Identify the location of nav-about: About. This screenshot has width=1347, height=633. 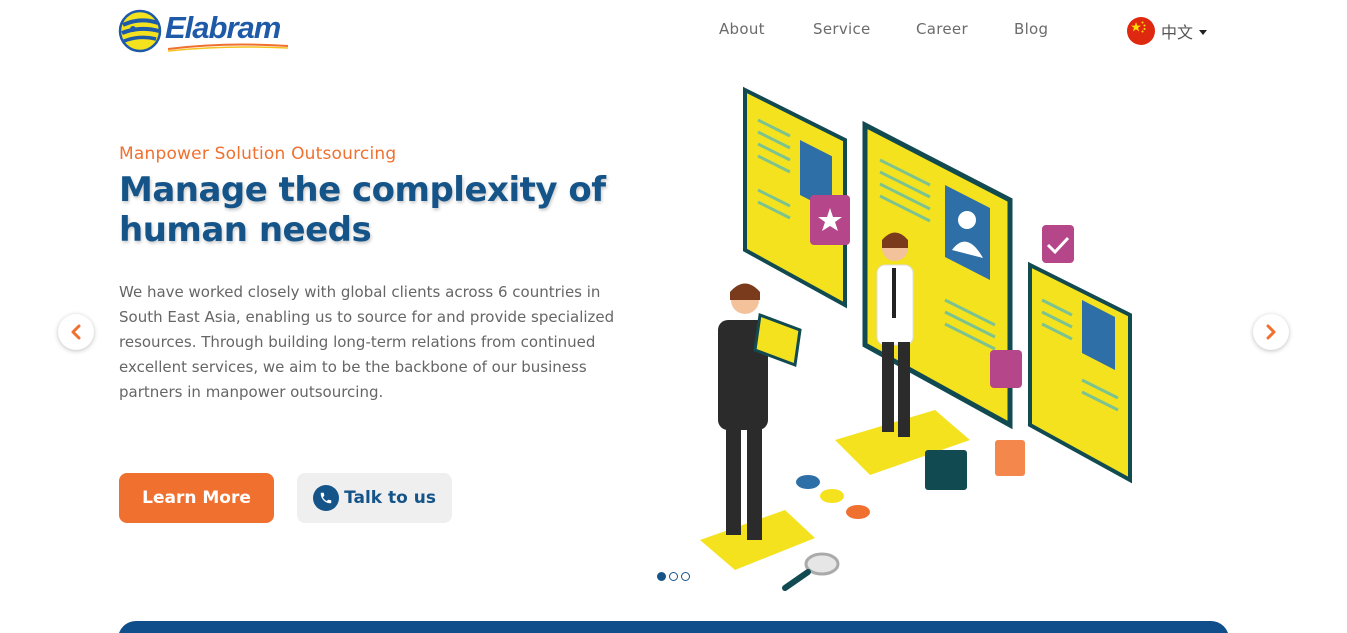
(742, 29).